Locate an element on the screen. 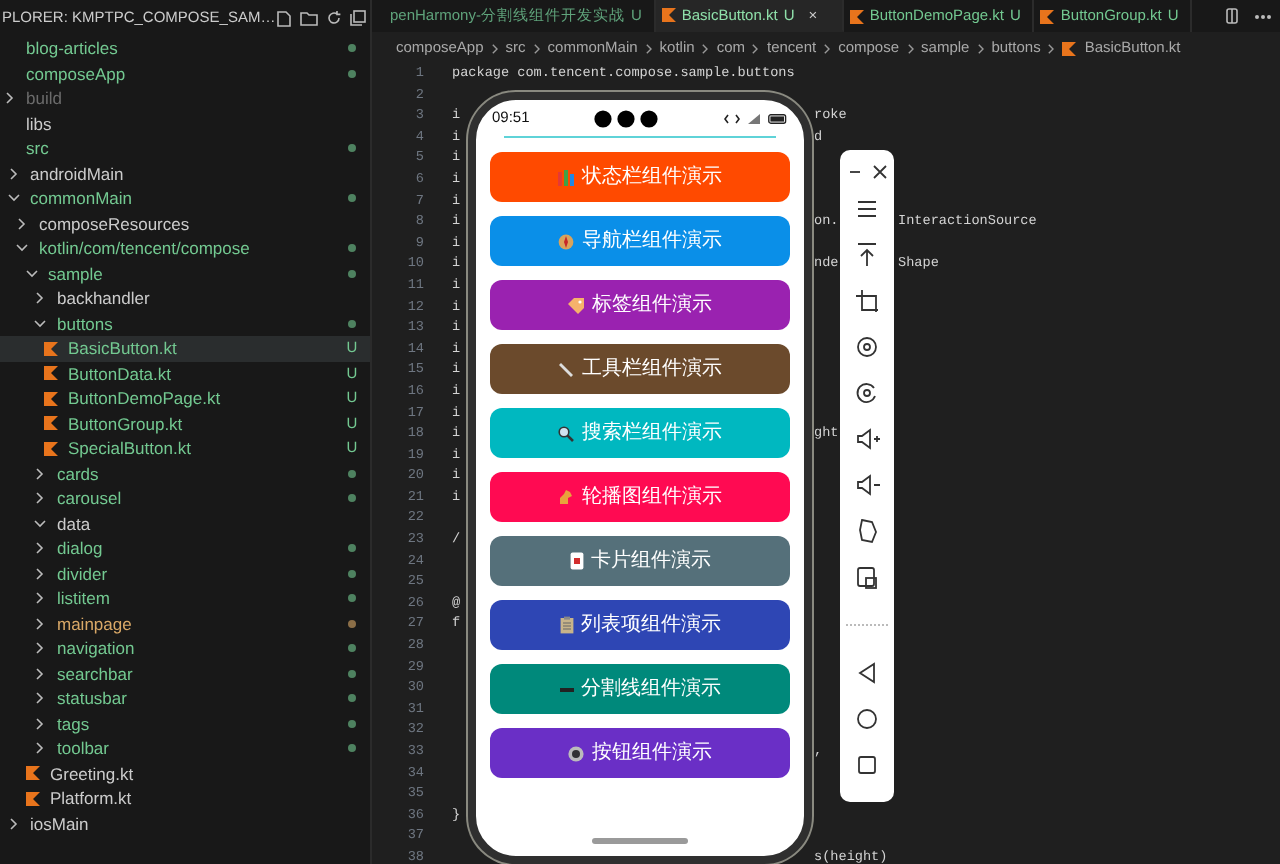 The image size is (1280, 864). clipboard-icon is located at coordinates (566, 625).